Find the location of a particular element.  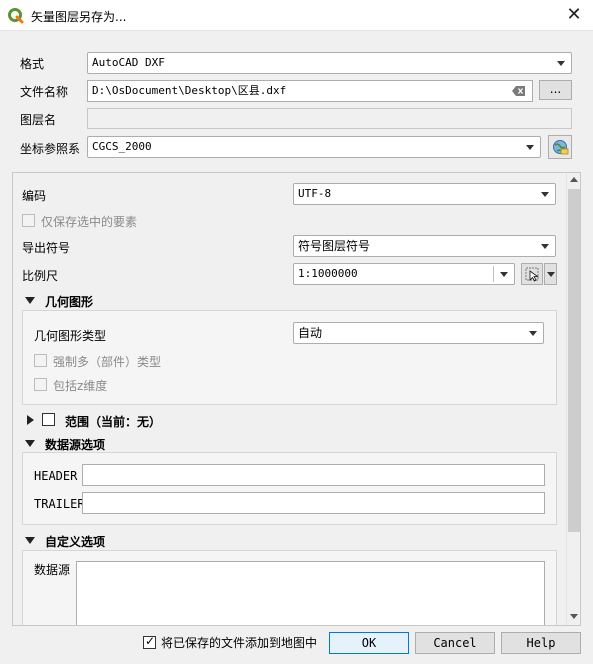

trailer-input is located at coordinates (313, 503).